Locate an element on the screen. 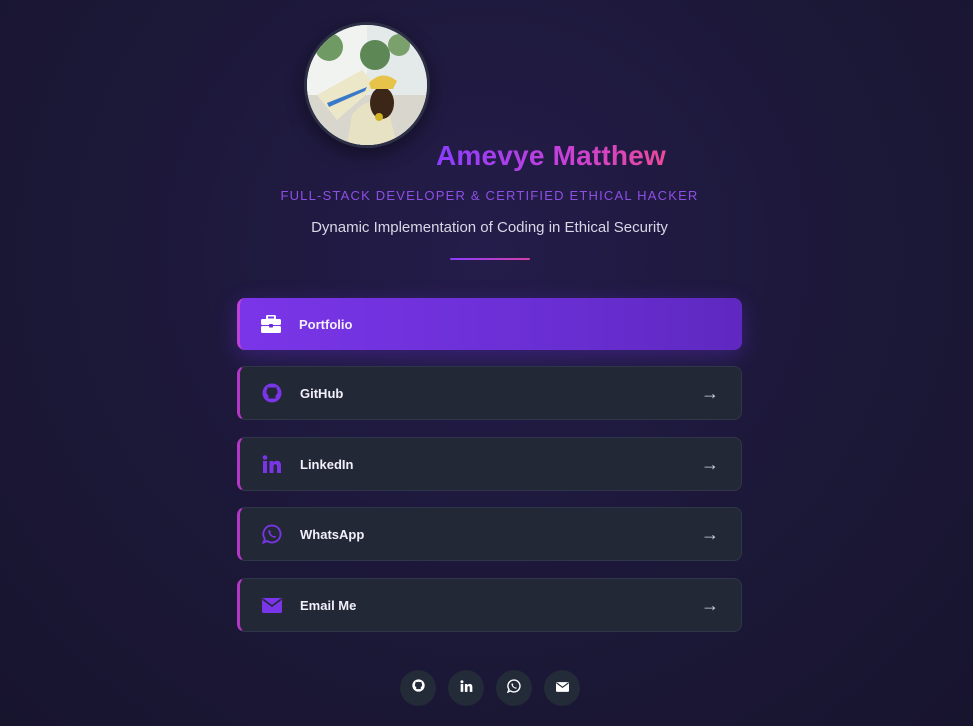 This screenshot has height=726, width=973. social-whatsapp-button is located at coordinates (514, 688).